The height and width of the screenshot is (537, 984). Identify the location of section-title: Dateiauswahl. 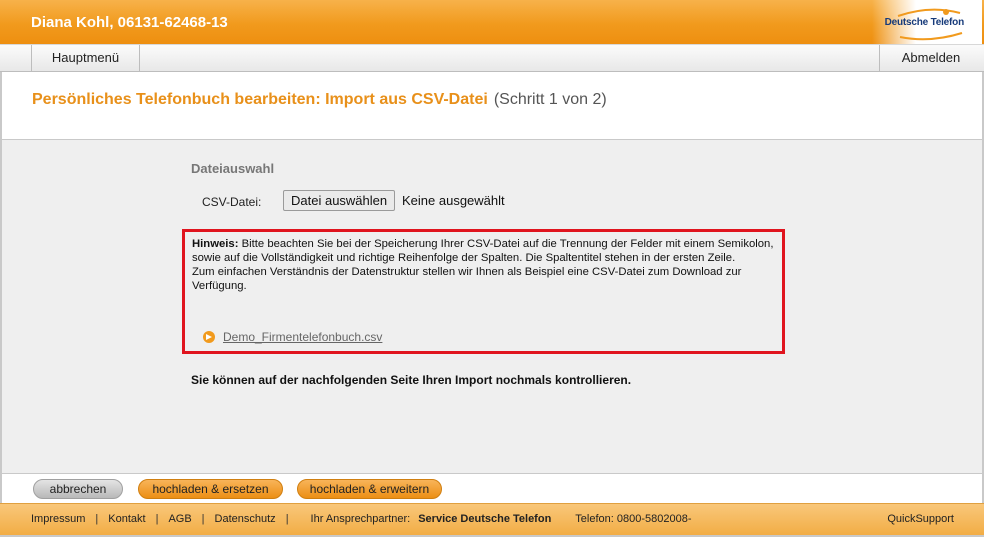
(233, 168).